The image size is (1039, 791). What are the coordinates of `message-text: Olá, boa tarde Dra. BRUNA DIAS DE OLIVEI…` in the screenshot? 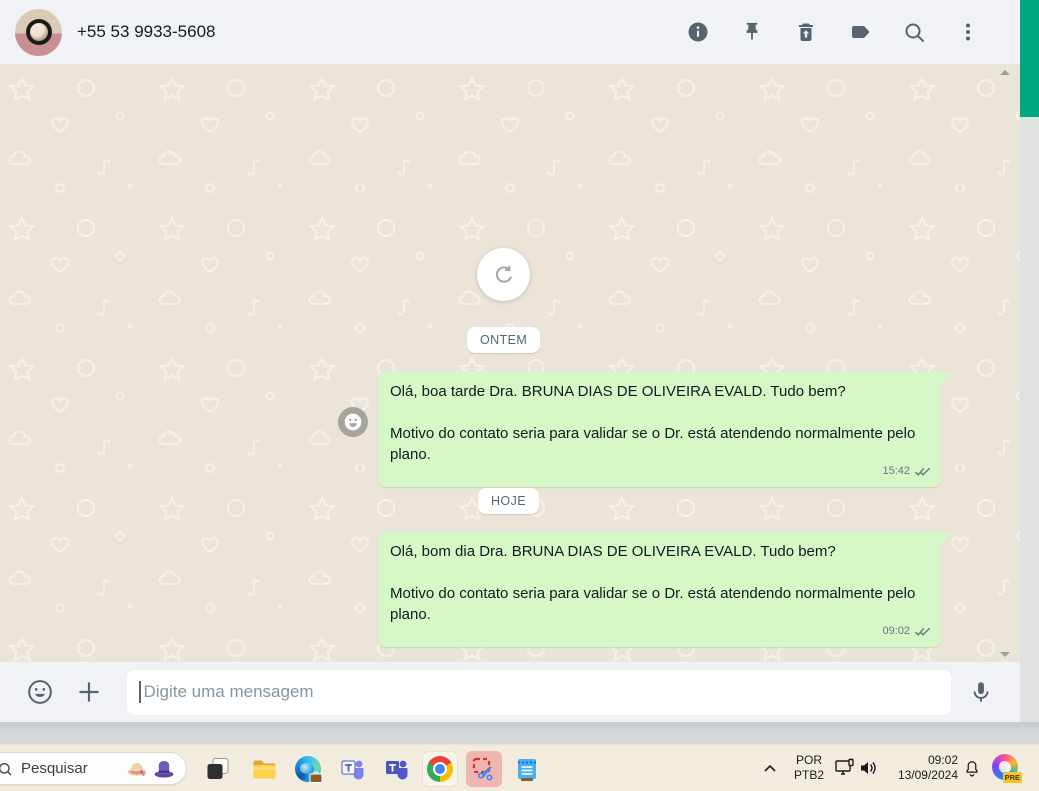 It's located at (618, 391).